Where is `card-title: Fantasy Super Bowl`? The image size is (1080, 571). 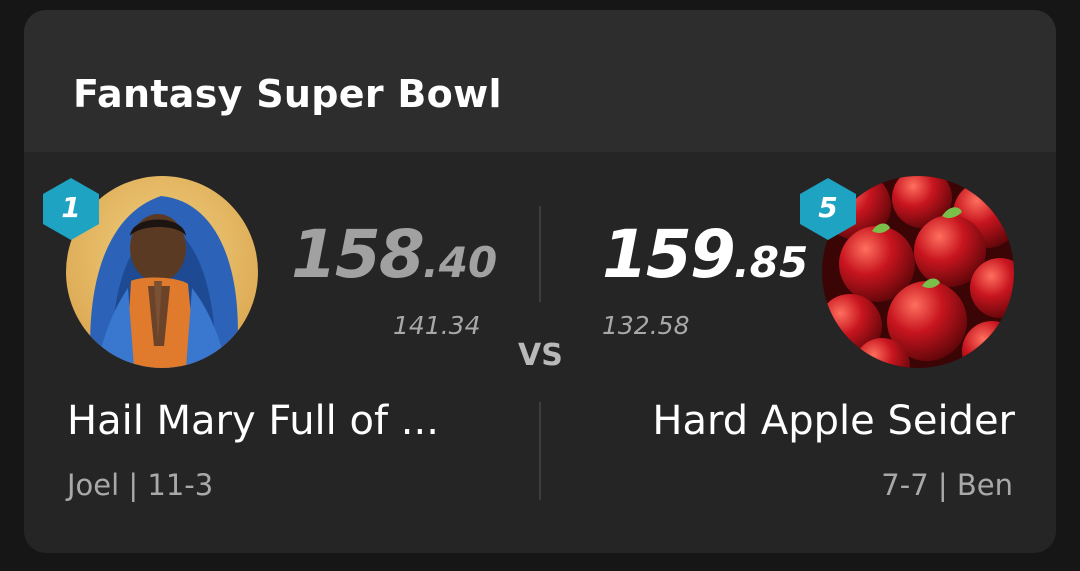
card-title: Fantasy Super Bowl is located at coordinates (287, 94).